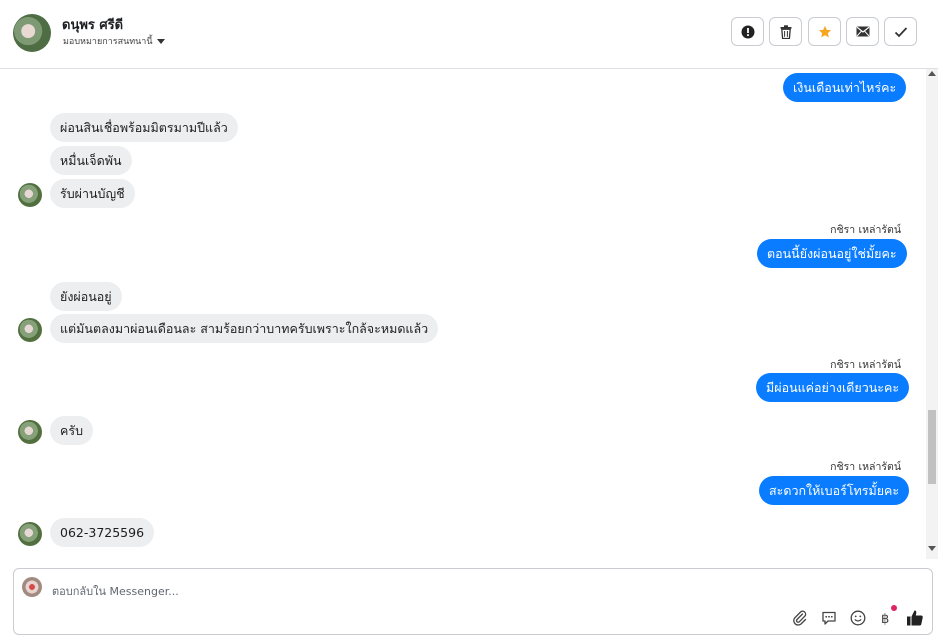 This screenshot has height=644, width=938. I want to click on emoji-button, so click(858, 618).